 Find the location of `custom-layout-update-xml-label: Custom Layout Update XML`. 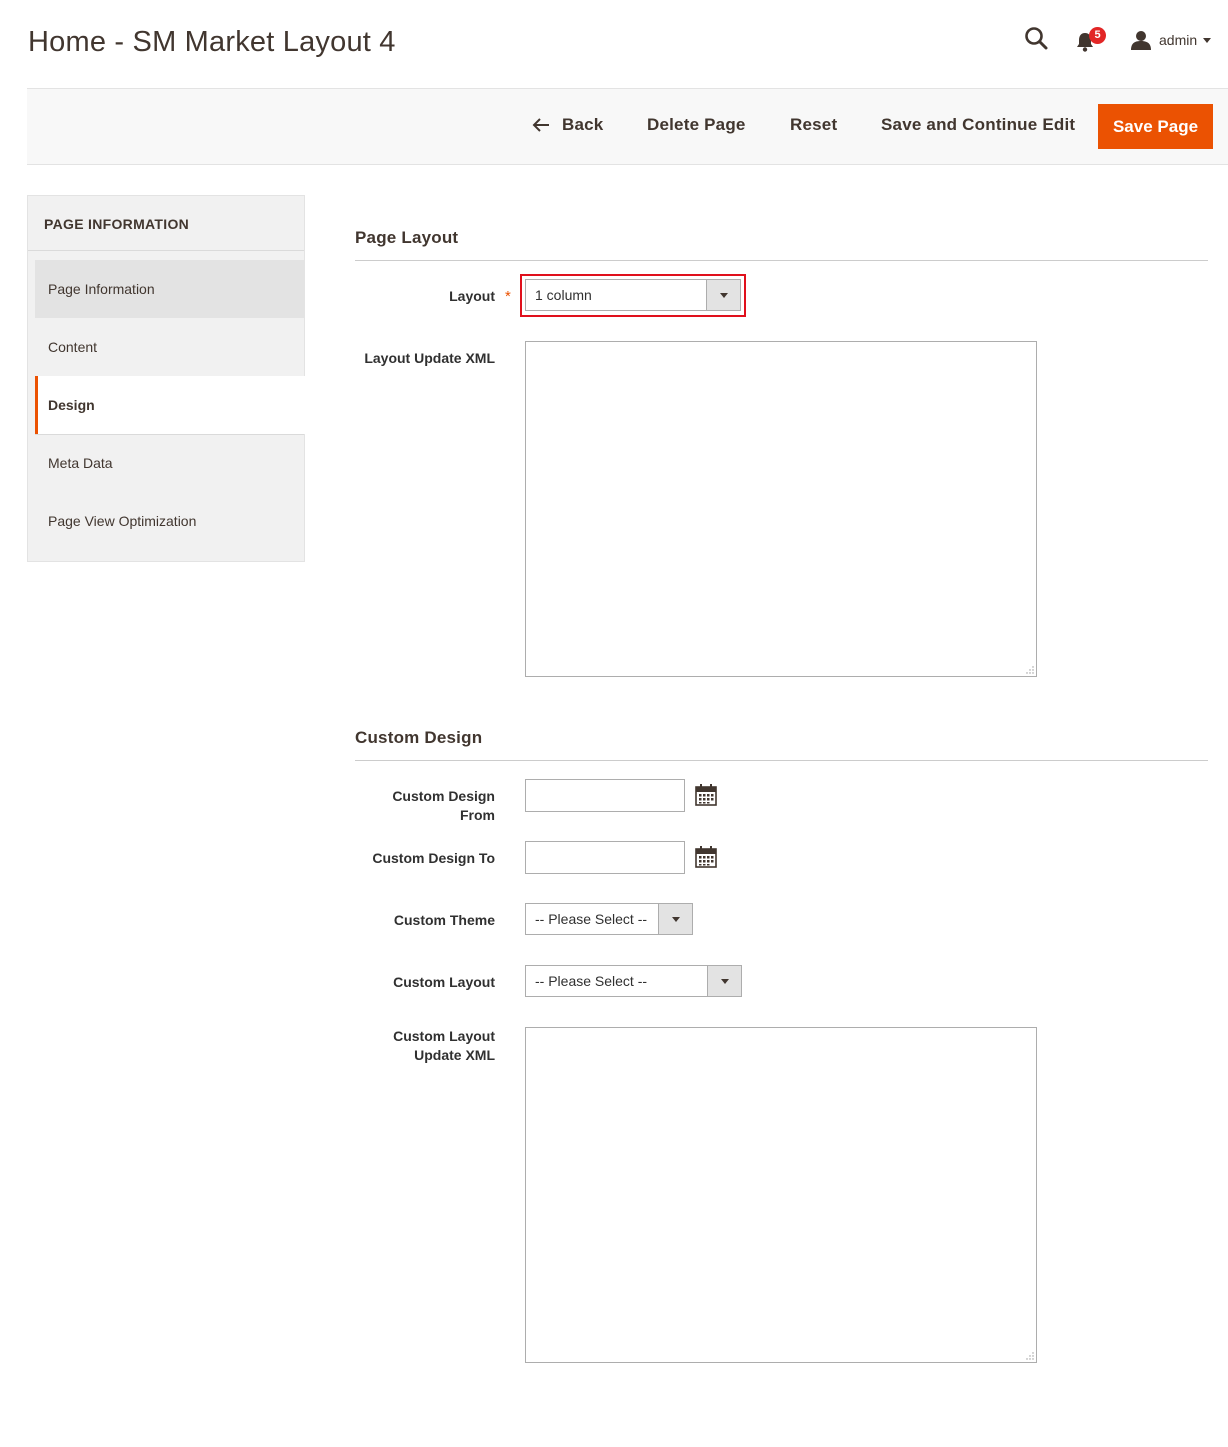

custom-layout-update-xml-label: Custom Layout Update XML is located at coordinates (444, 1046).